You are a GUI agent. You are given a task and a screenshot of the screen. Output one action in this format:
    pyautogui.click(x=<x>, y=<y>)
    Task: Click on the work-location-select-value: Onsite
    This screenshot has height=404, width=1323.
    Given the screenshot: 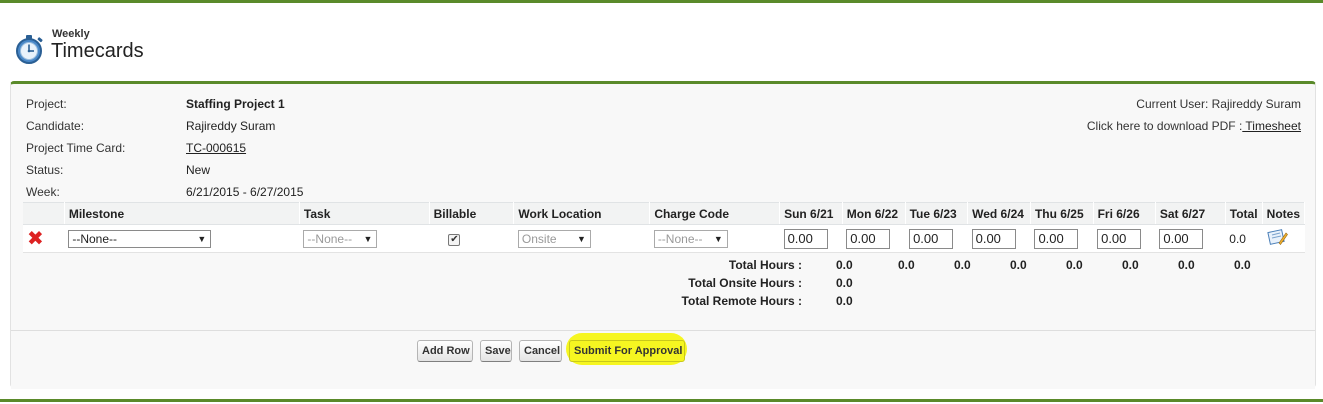 What is the action you would take?
    pyautogui.click(x=539, y=238)
    